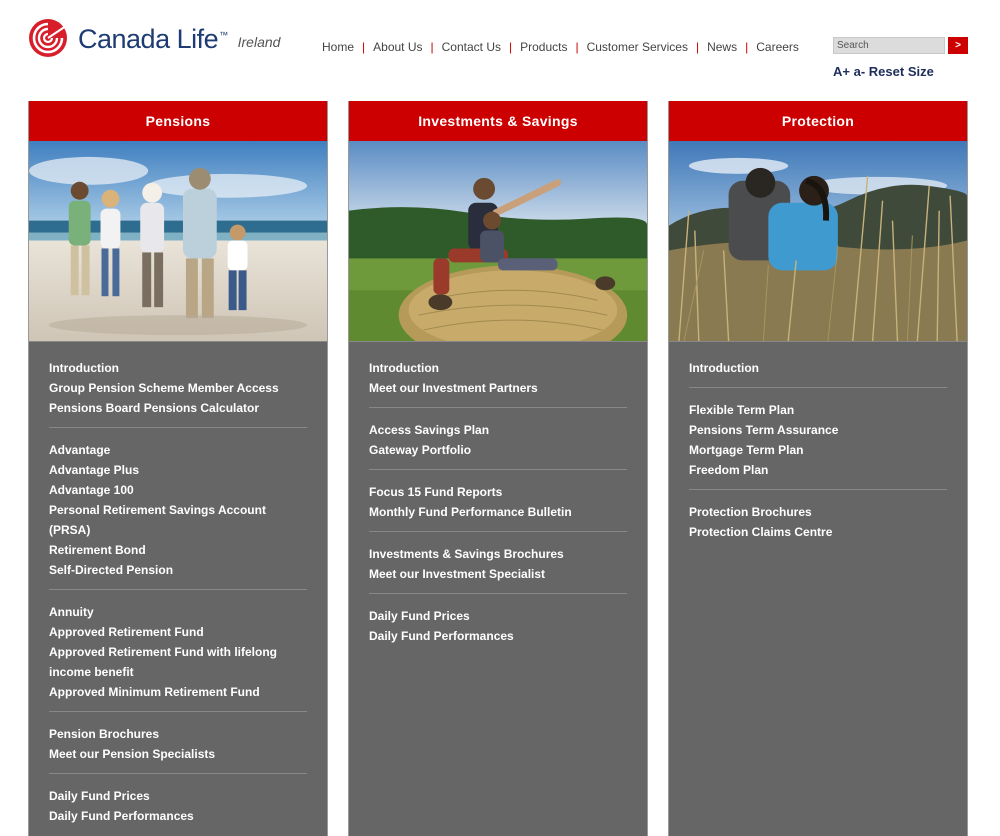 The image size is (1000, 836). Describe the element at coordinates (178, 121) in the screenshot. I see `pensions-heading: Pensions` at that location.